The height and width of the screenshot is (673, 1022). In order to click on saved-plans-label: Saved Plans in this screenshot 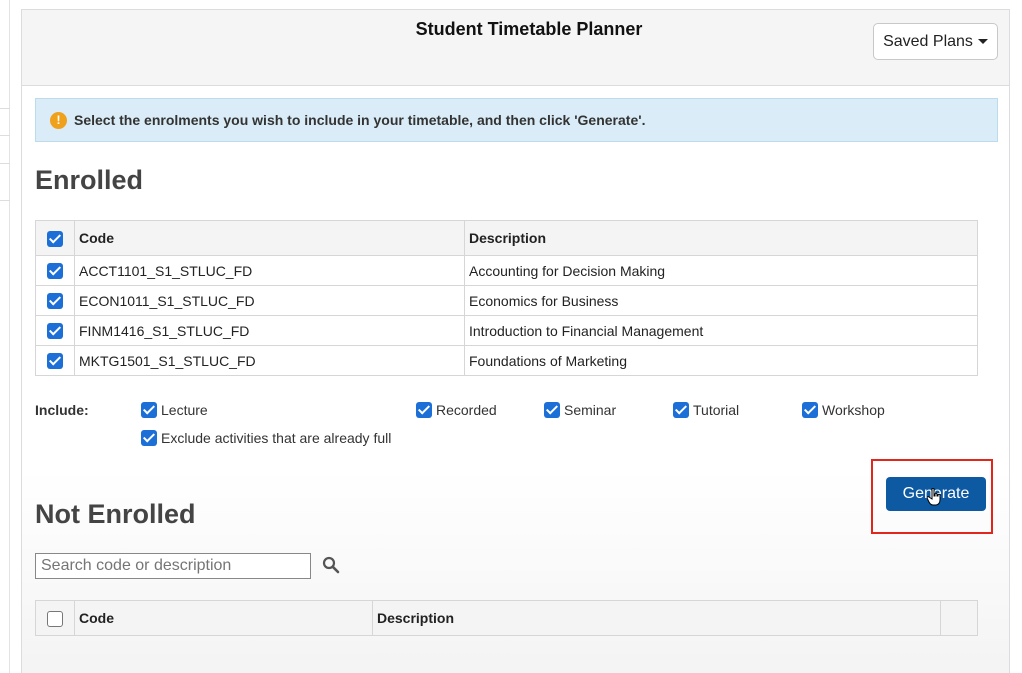, I will do `click(928, 41)`.